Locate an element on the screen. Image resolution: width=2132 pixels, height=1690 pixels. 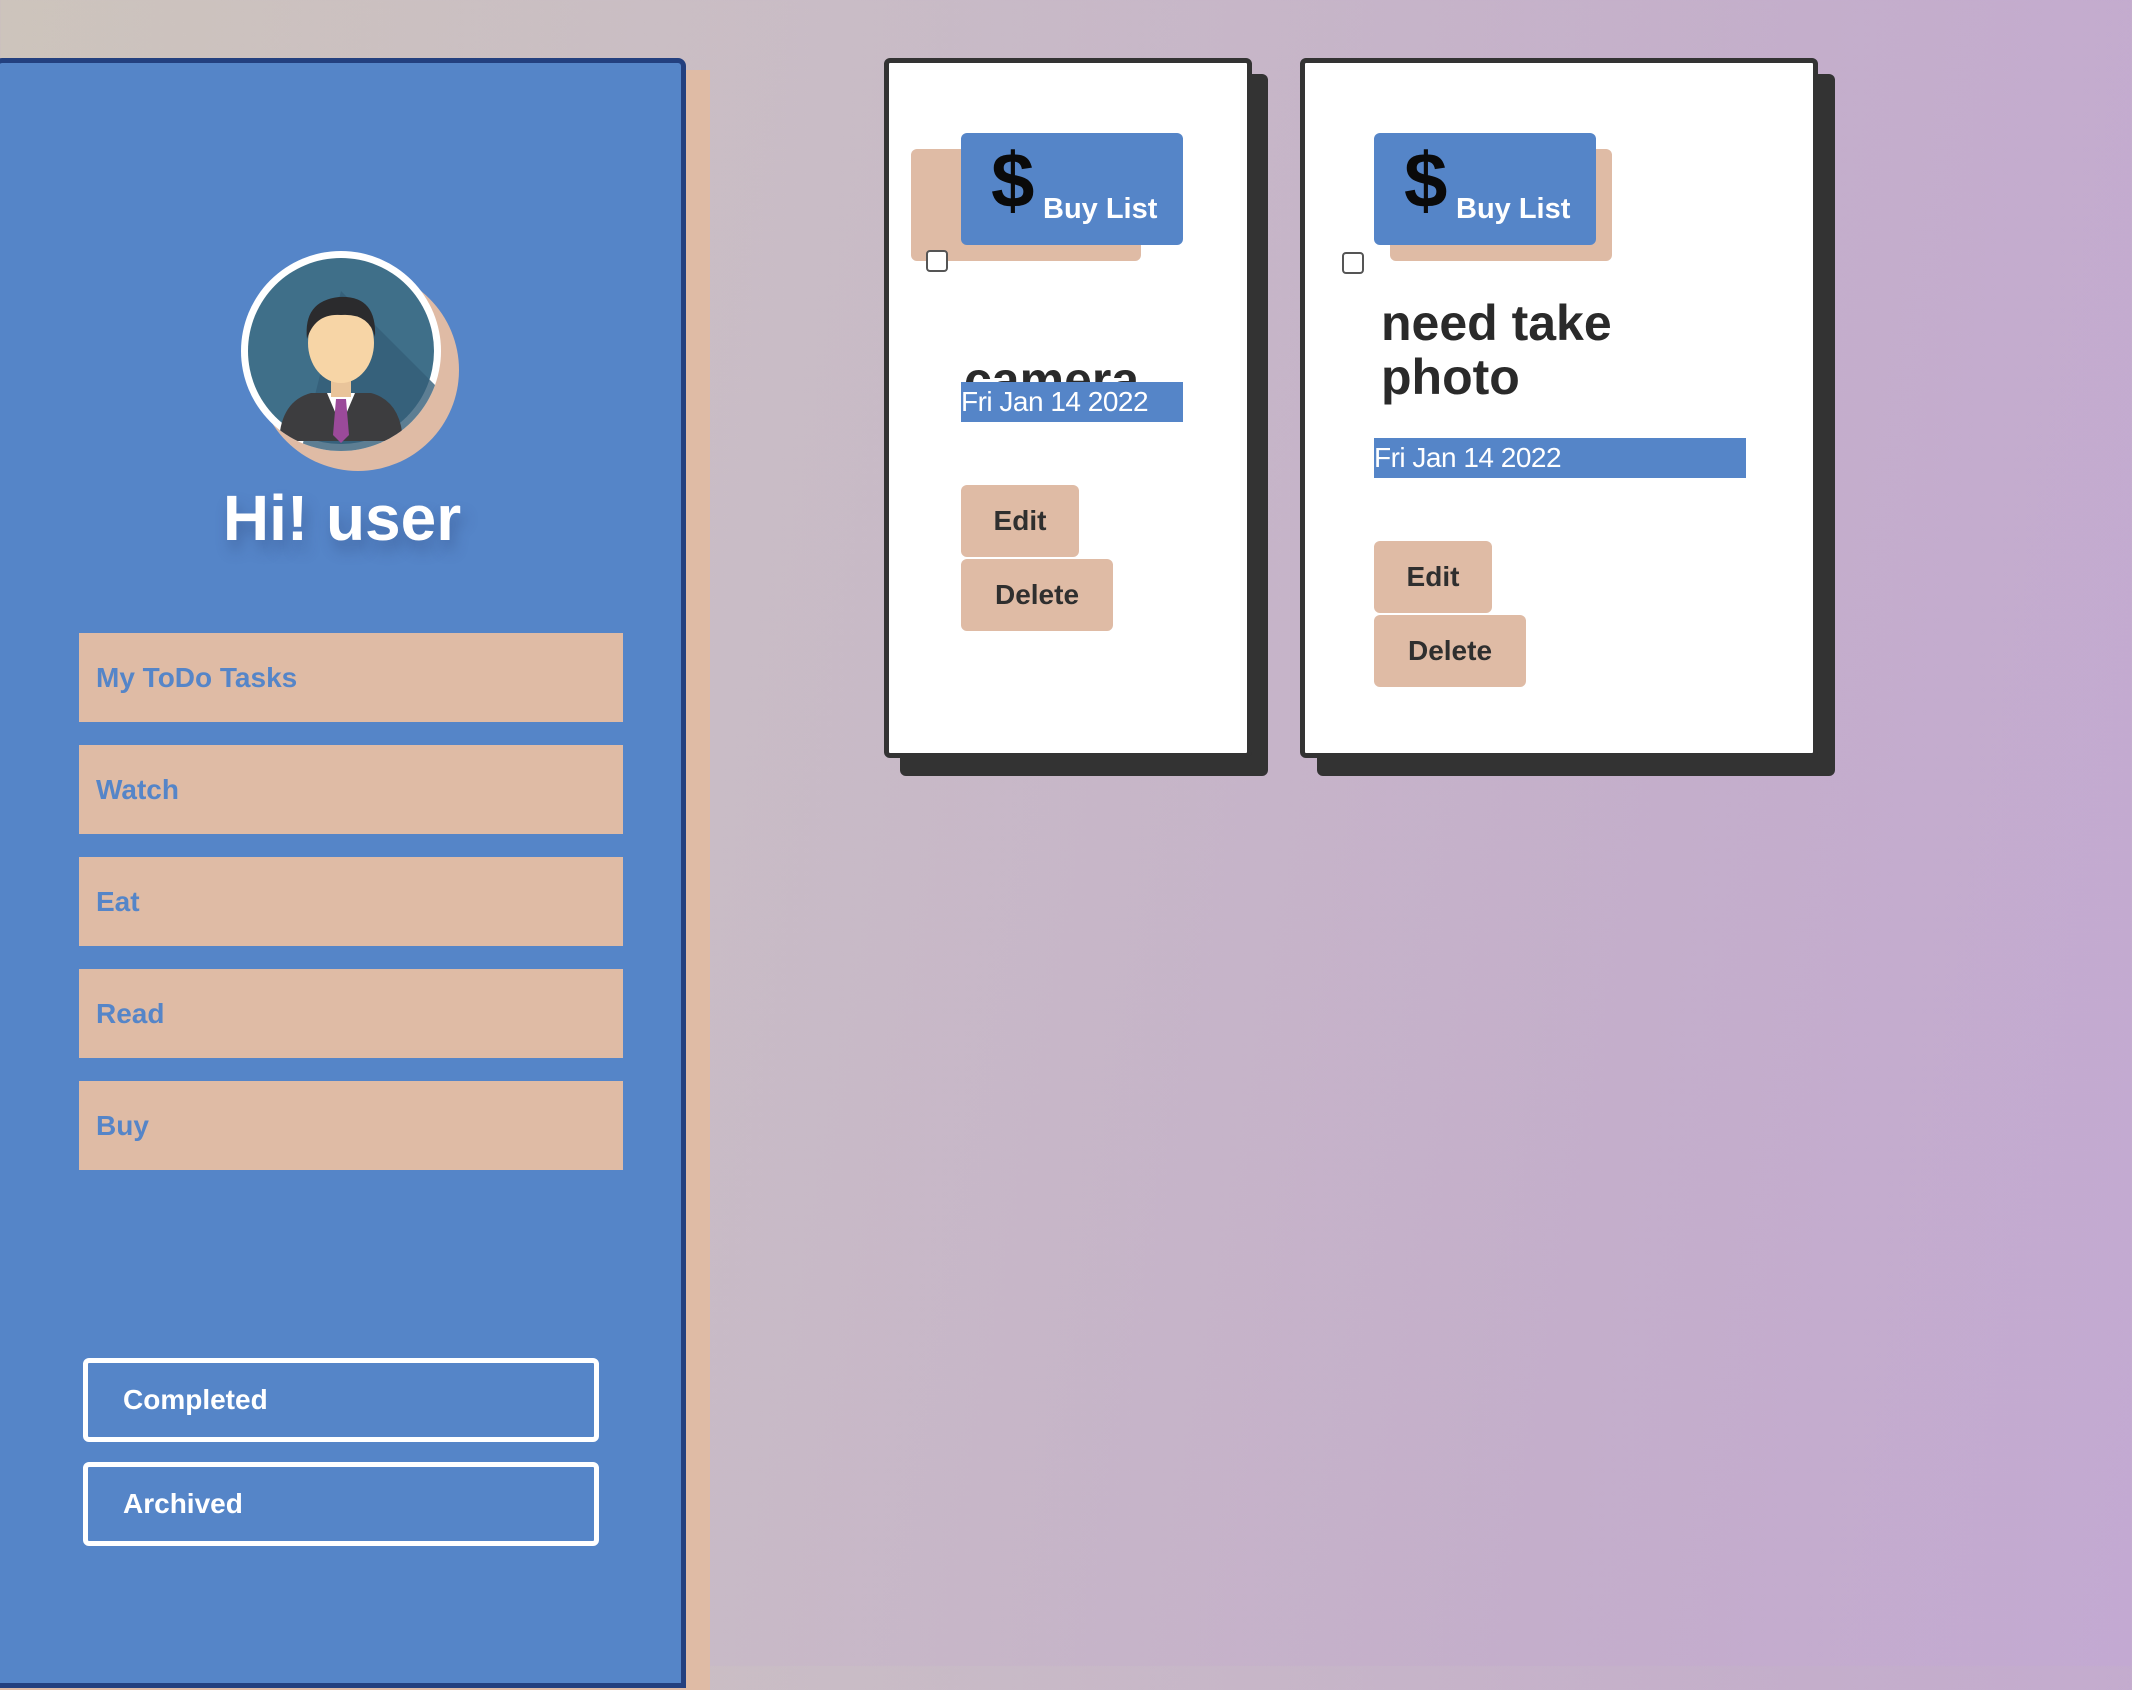
greeting-title: Hi! user is located at coordinates (342, 518).